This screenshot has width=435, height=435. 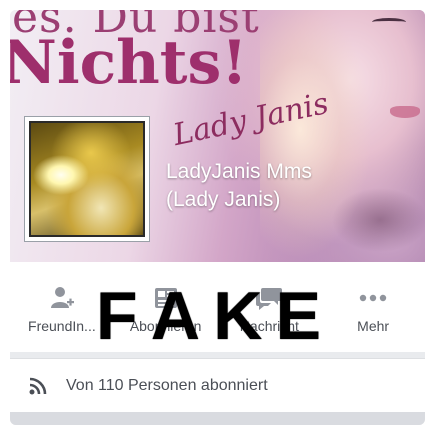 I want to click on cover-lips, so click(x=405, y=112).